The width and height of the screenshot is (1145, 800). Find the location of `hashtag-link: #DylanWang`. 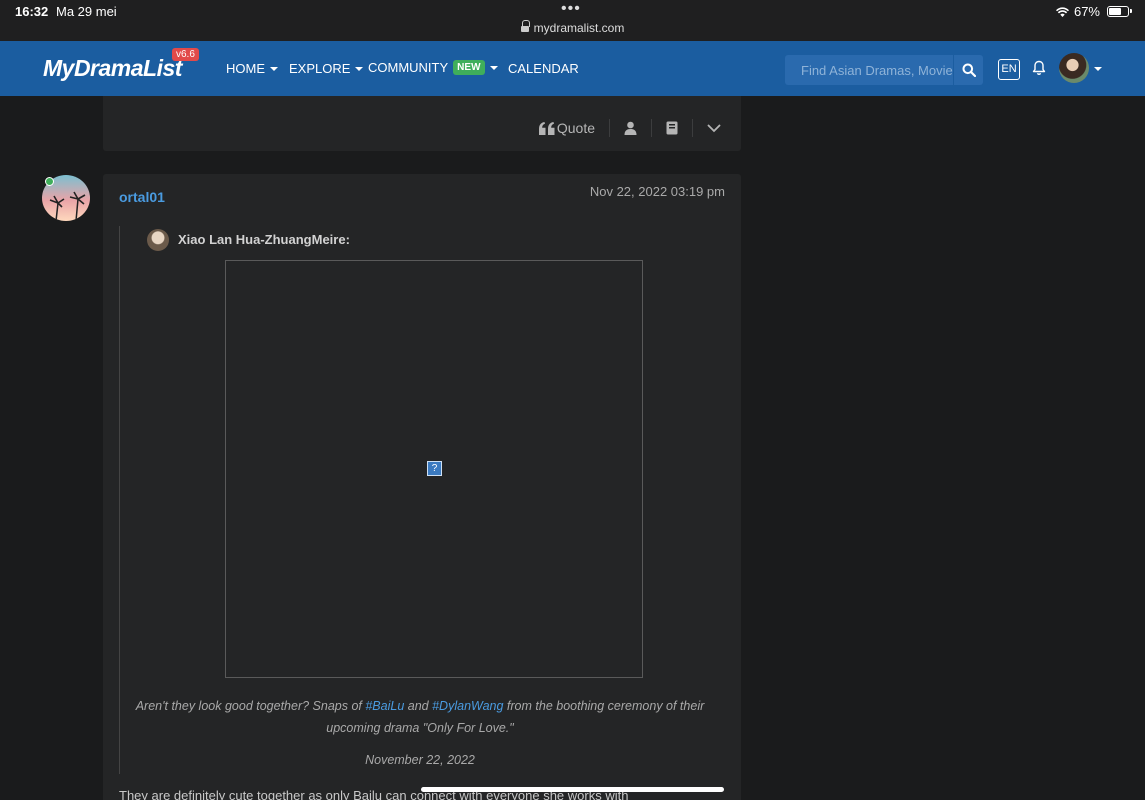

hashtag-link: #DylanWang is located at coordinates (467, 706).